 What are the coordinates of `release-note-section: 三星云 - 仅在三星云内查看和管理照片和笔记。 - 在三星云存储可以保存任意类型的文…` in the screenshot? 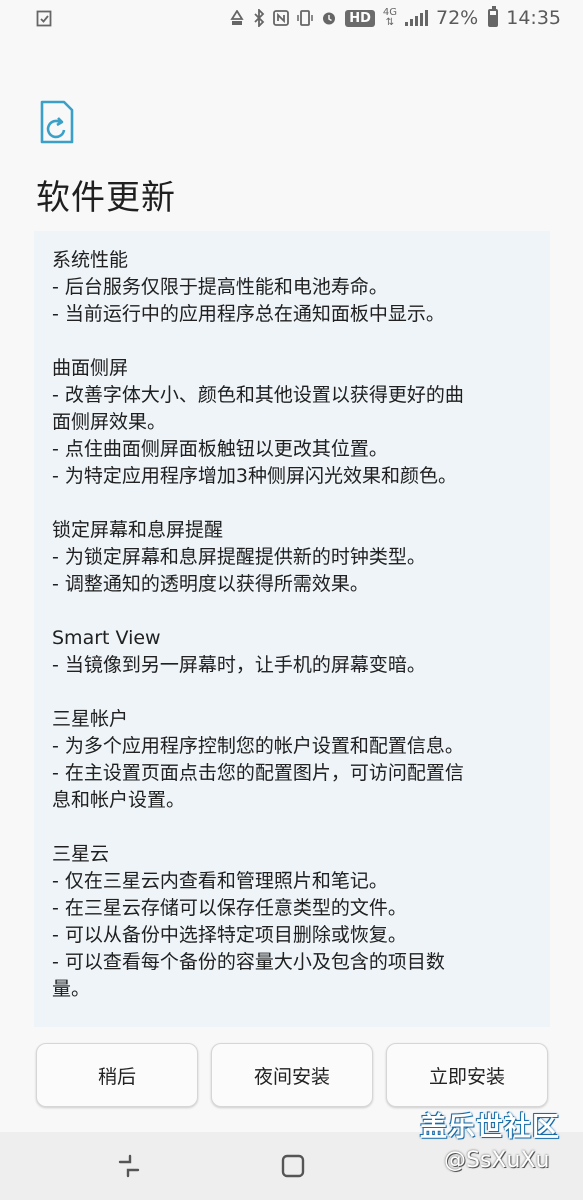 It's located at (294, 922).